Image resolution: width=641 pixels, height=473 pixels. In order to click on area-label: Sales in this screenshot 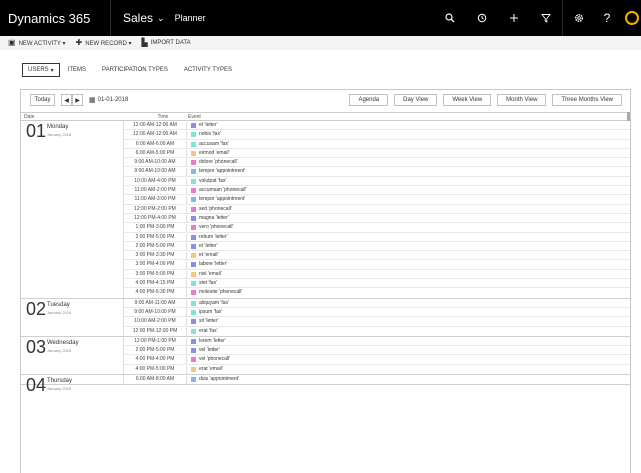, I will do `click(138, 18)`.